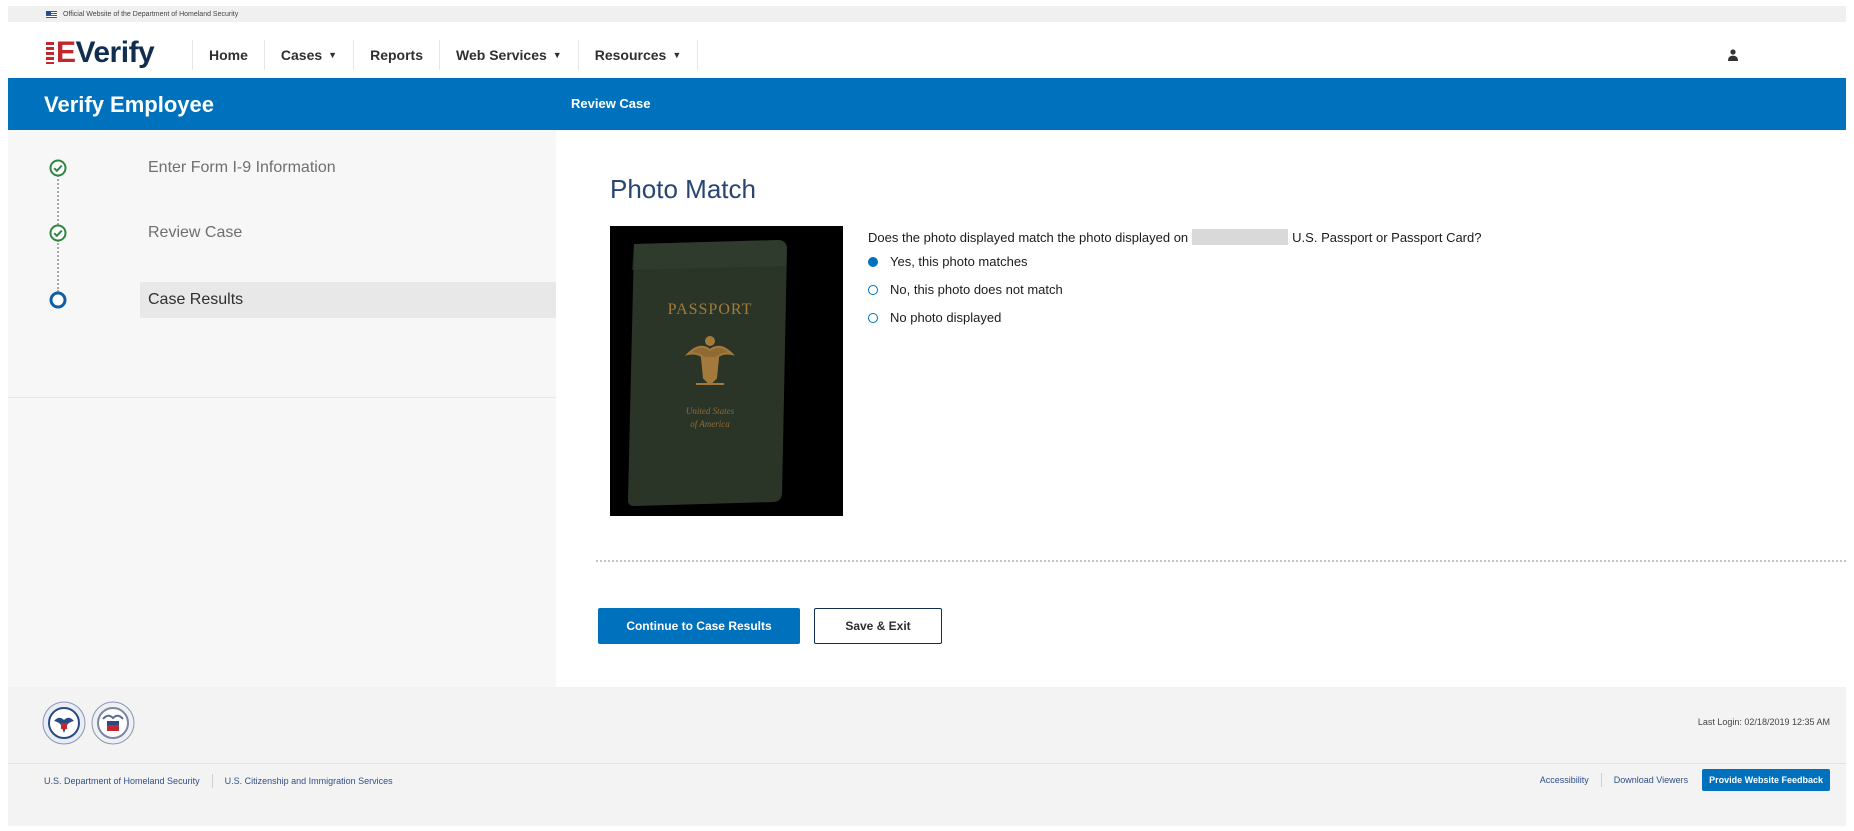  What do you see at coordinates (1240, 237) in the screenshot?
I see `redacted-name` at bounding box center [1240, 237].